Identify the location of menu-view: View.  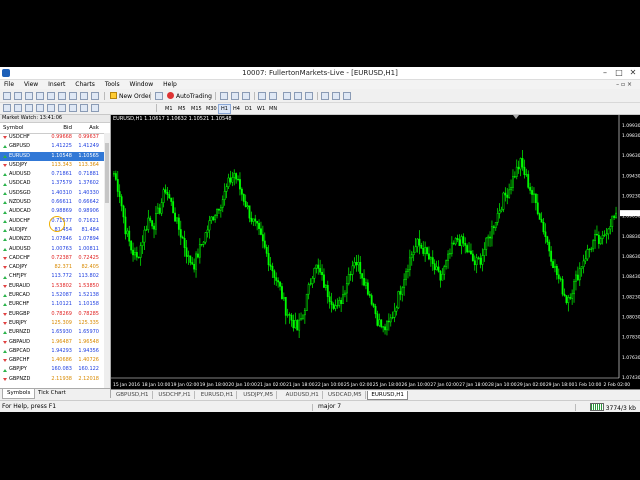
(31, 84).